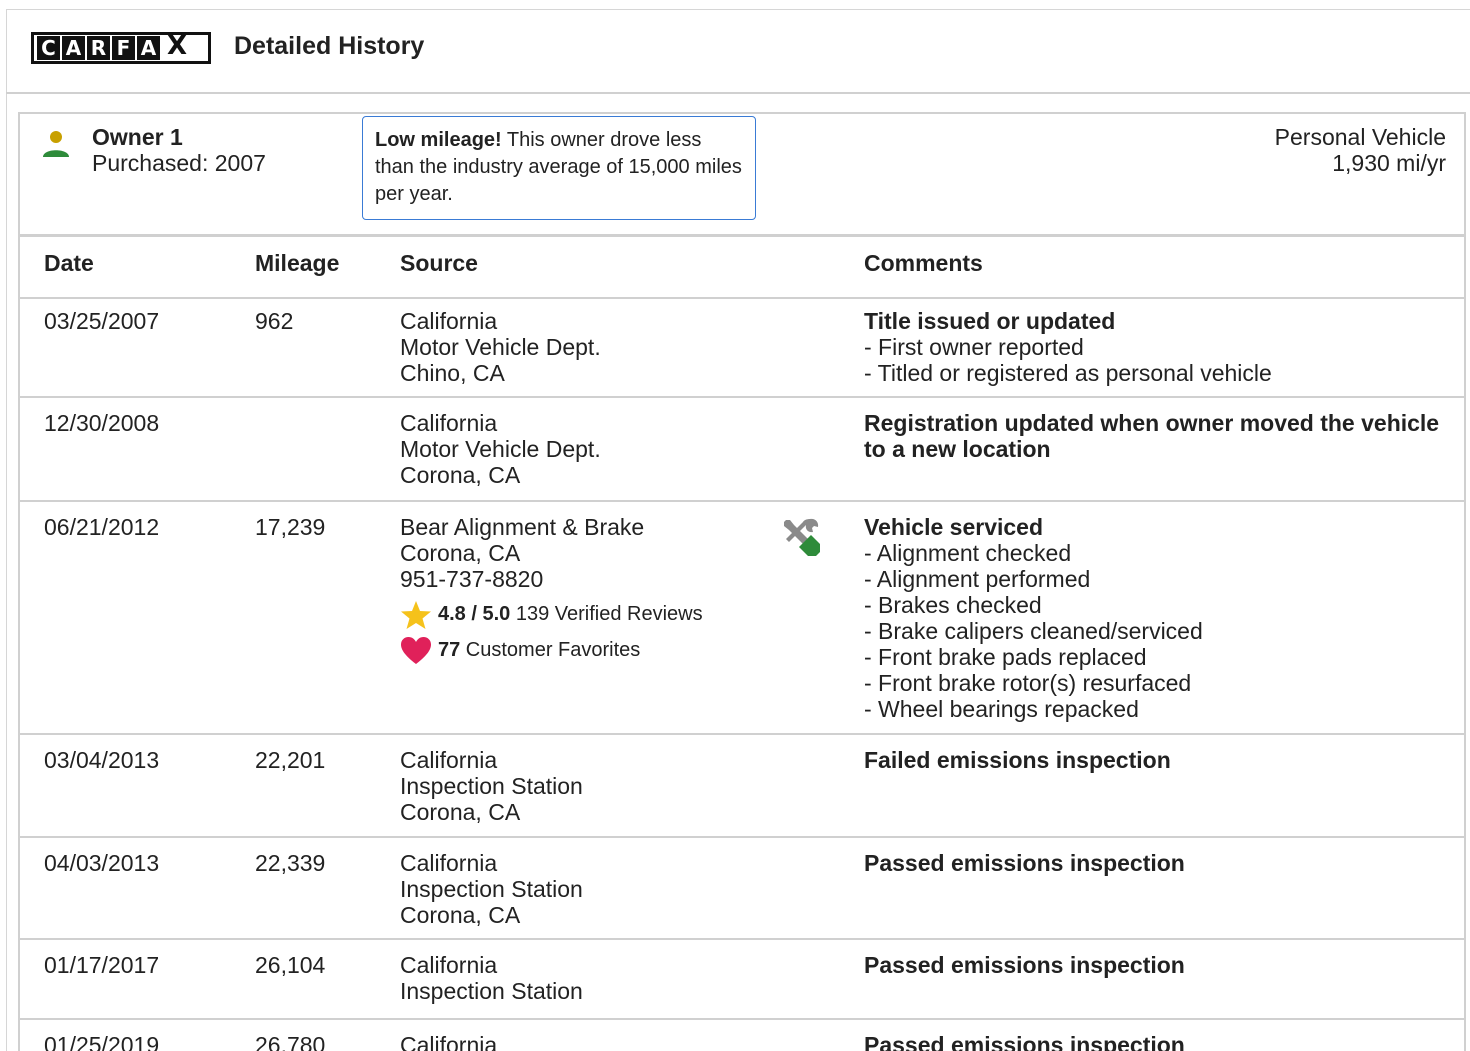 This screenshot has height=1051, width=1470. Describe the element at coordinates (742, 266) in the screenshot. I see `table-header: Date Mileage Source Comments` at that location.